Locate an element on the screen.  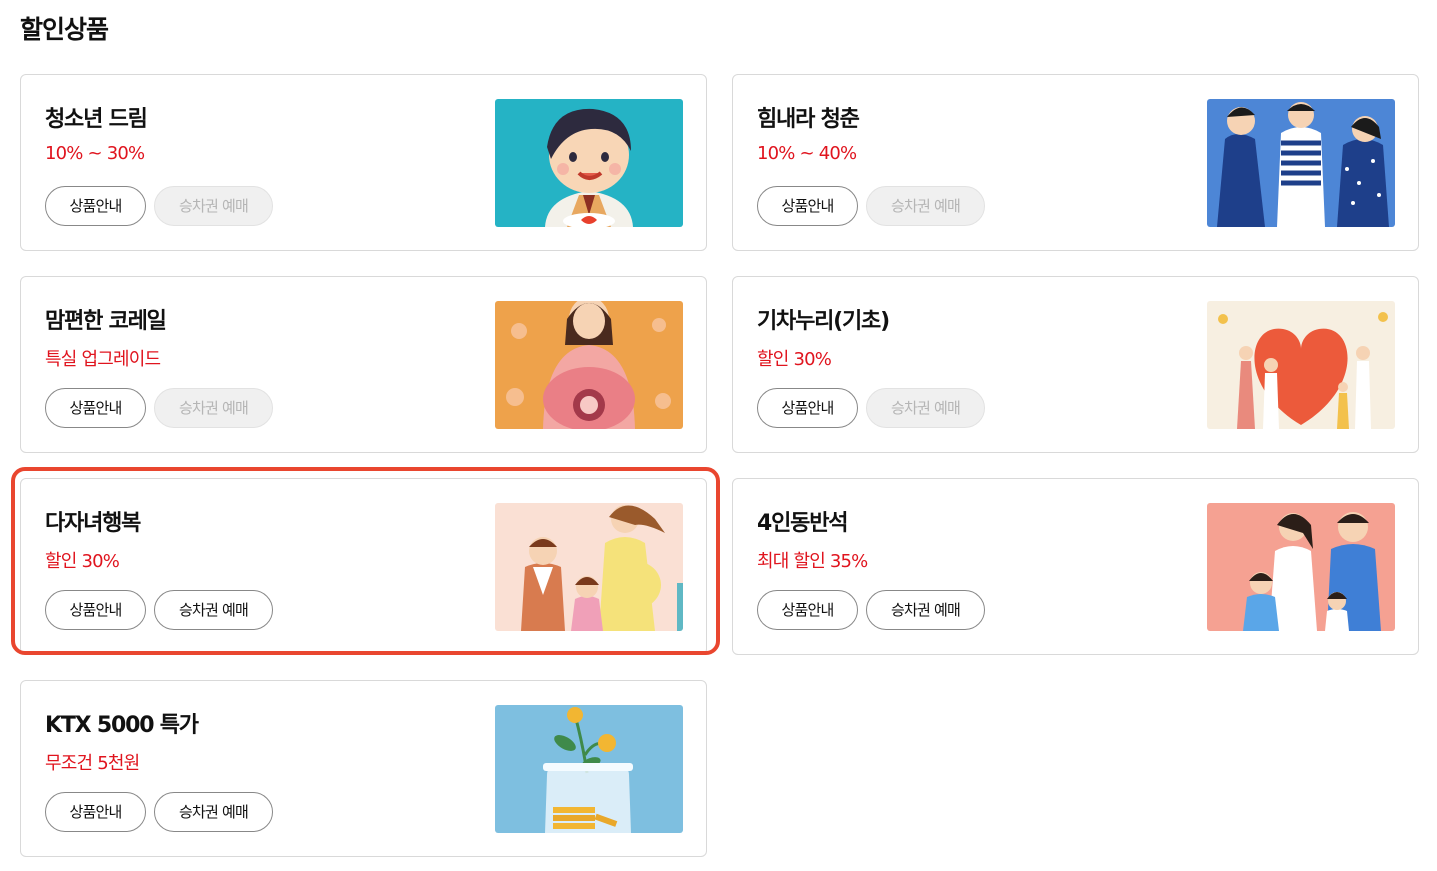
product-card-gichanuri: 기차누리(기초) 할인 30% 상품안내 승차권 예매 is located at coordinates (1075, 364).